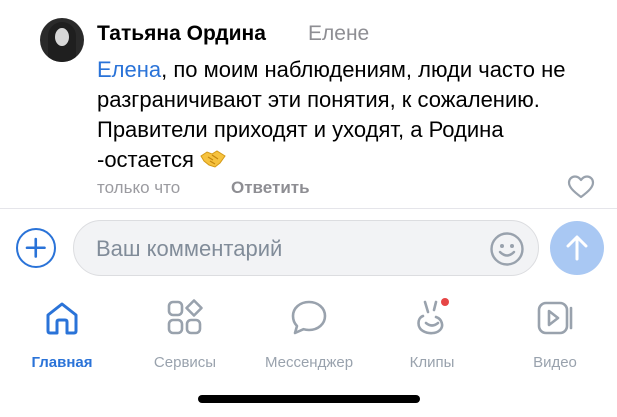  I want to click on reply-button: Ответить, so click(270, 188).